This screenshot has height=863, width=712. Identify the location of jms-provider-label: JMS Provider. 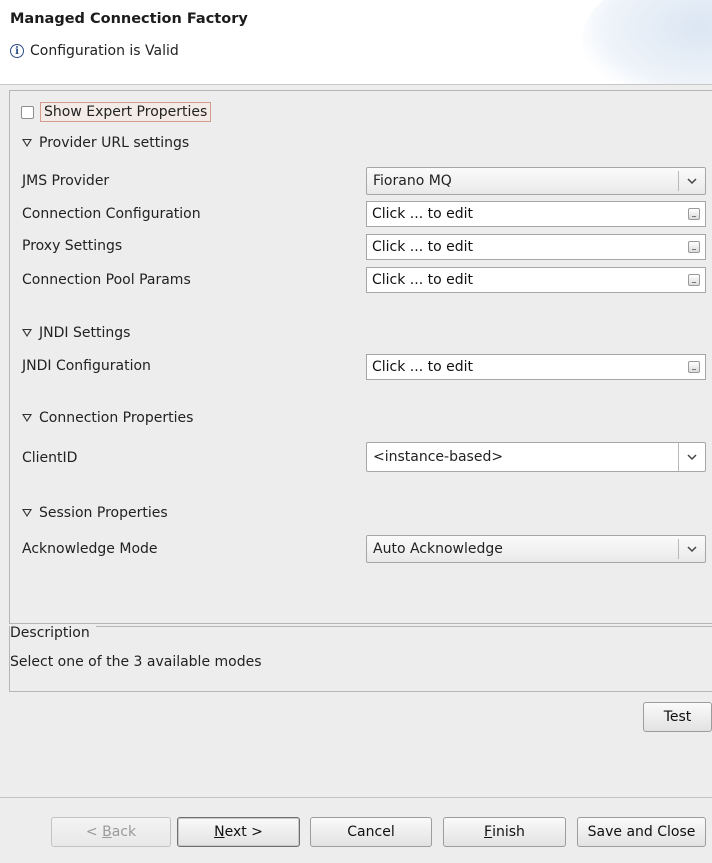
(66, 181).